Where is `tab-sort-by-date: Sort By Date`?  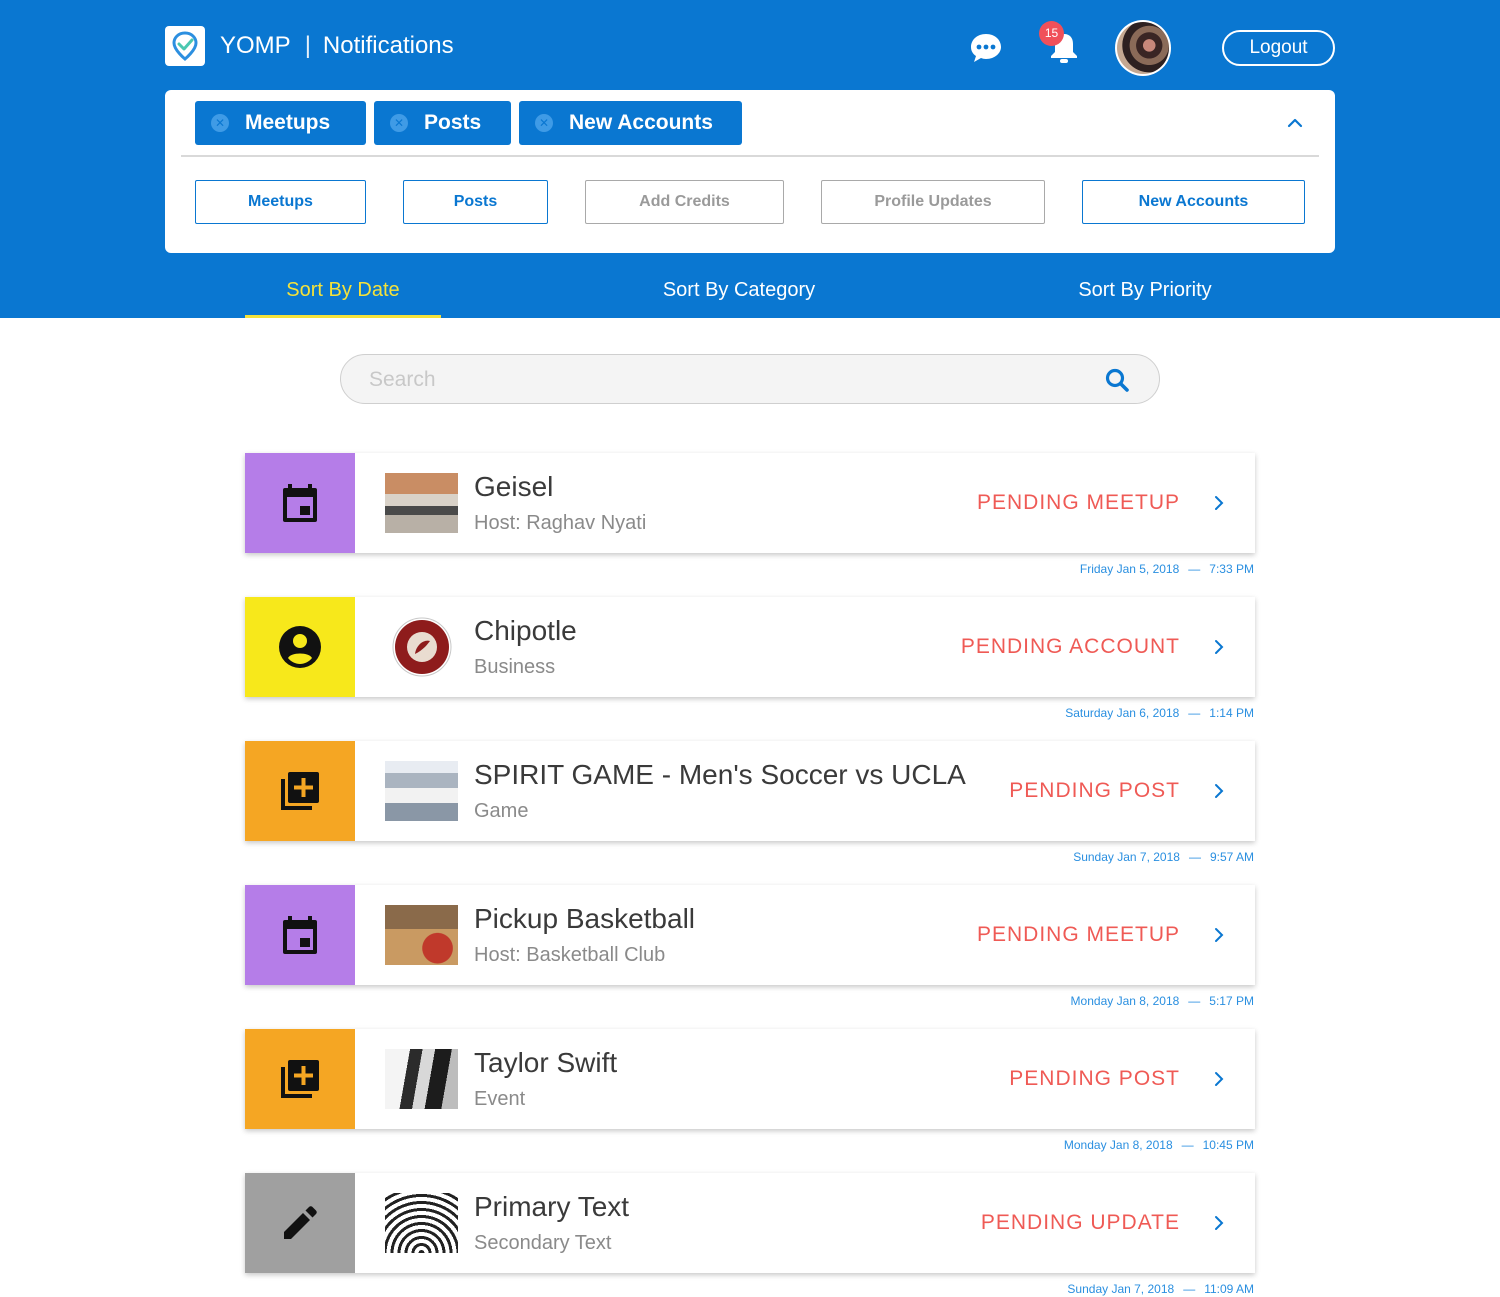
tab-sort-by-date: Sort By Date is located at coordinates (343, 296).